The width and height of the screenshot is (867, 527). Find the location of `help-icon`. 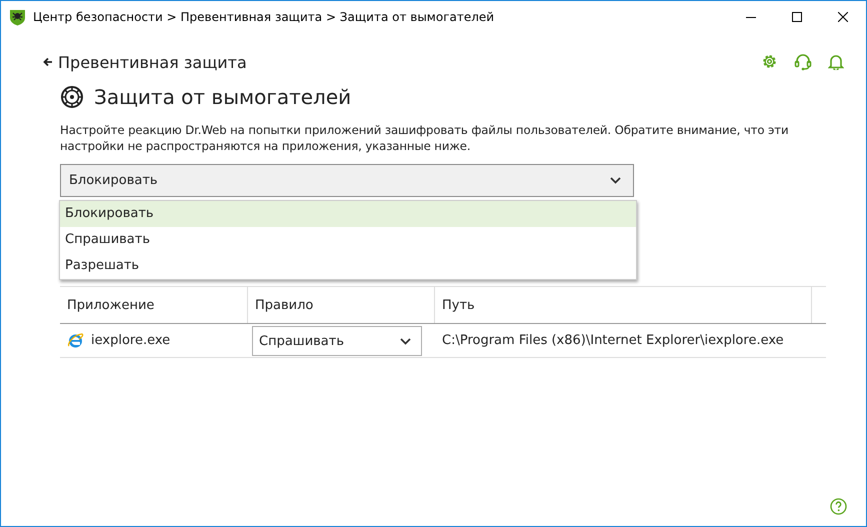

help-icon is located at coordinates (838, 506).